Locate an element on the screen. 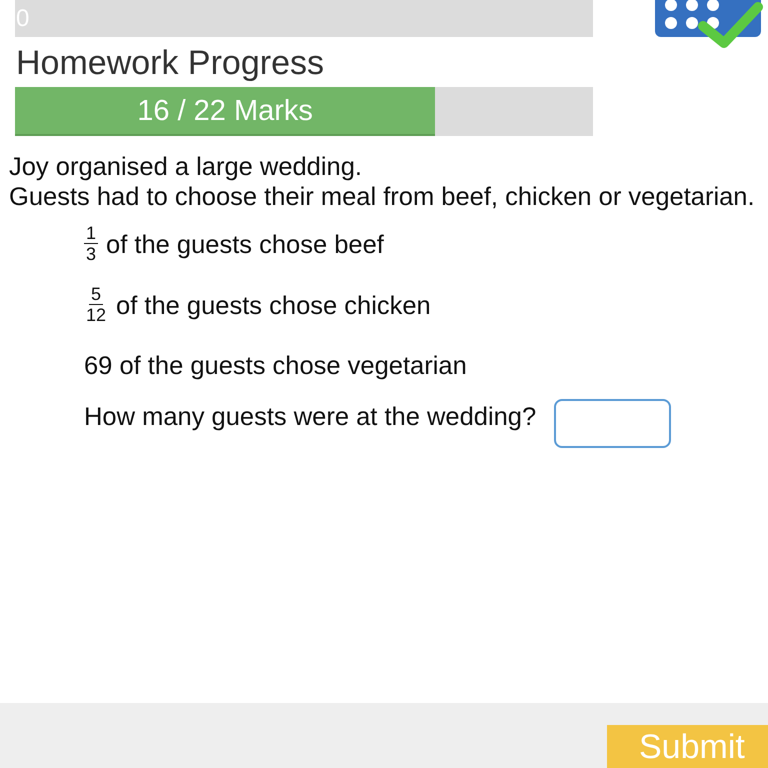  statement-text: 69 of the guests chose vegetarian is located at coordinates (275, 366).